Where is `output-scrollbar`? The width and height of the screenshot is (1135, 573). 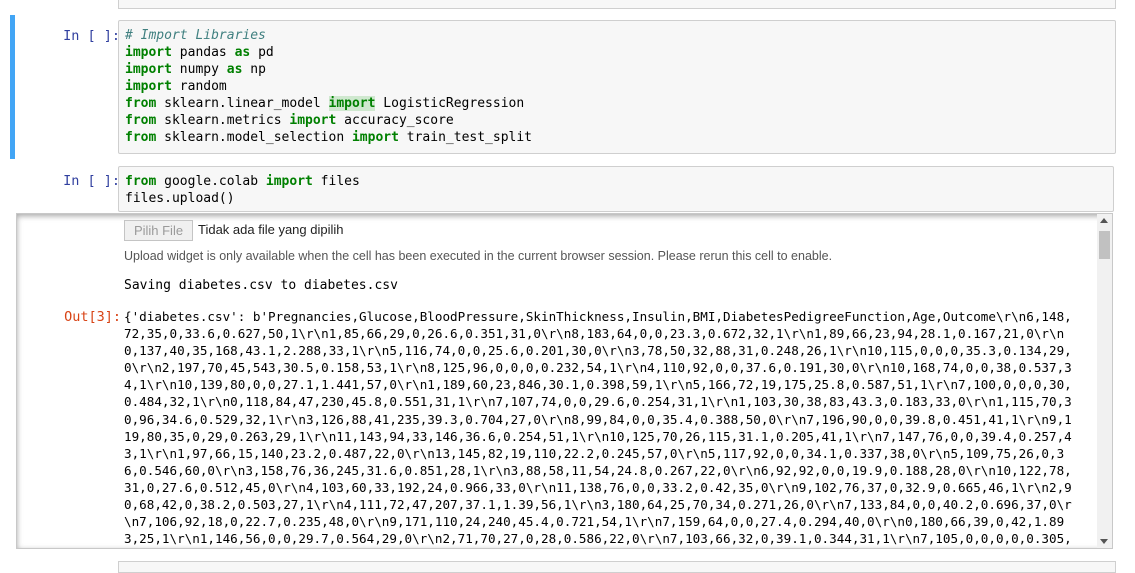 output-scrollbar is located at coordinates (1104, 381).